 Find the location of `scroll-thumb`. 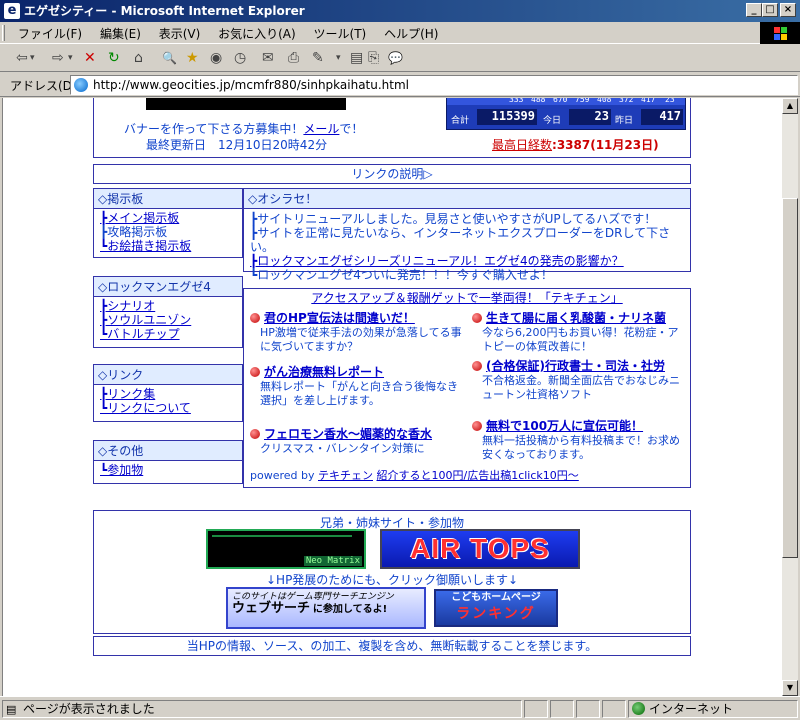

scroll-thumb is located at coordinates (790, 378).